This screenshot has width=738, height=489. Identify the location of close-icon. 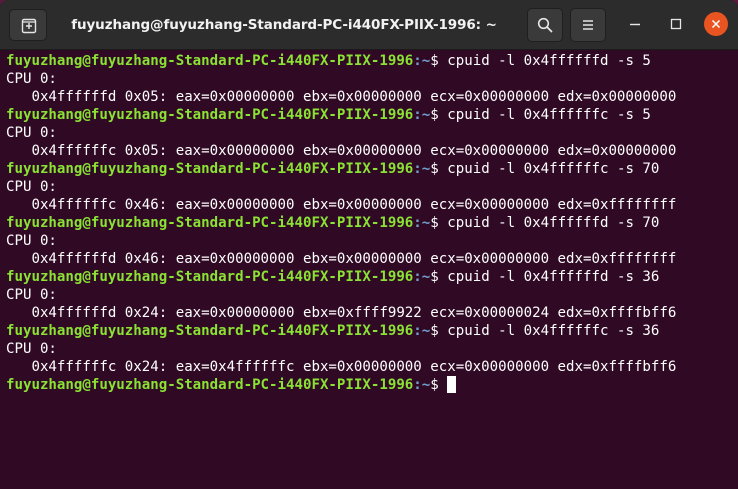
(716, 24).